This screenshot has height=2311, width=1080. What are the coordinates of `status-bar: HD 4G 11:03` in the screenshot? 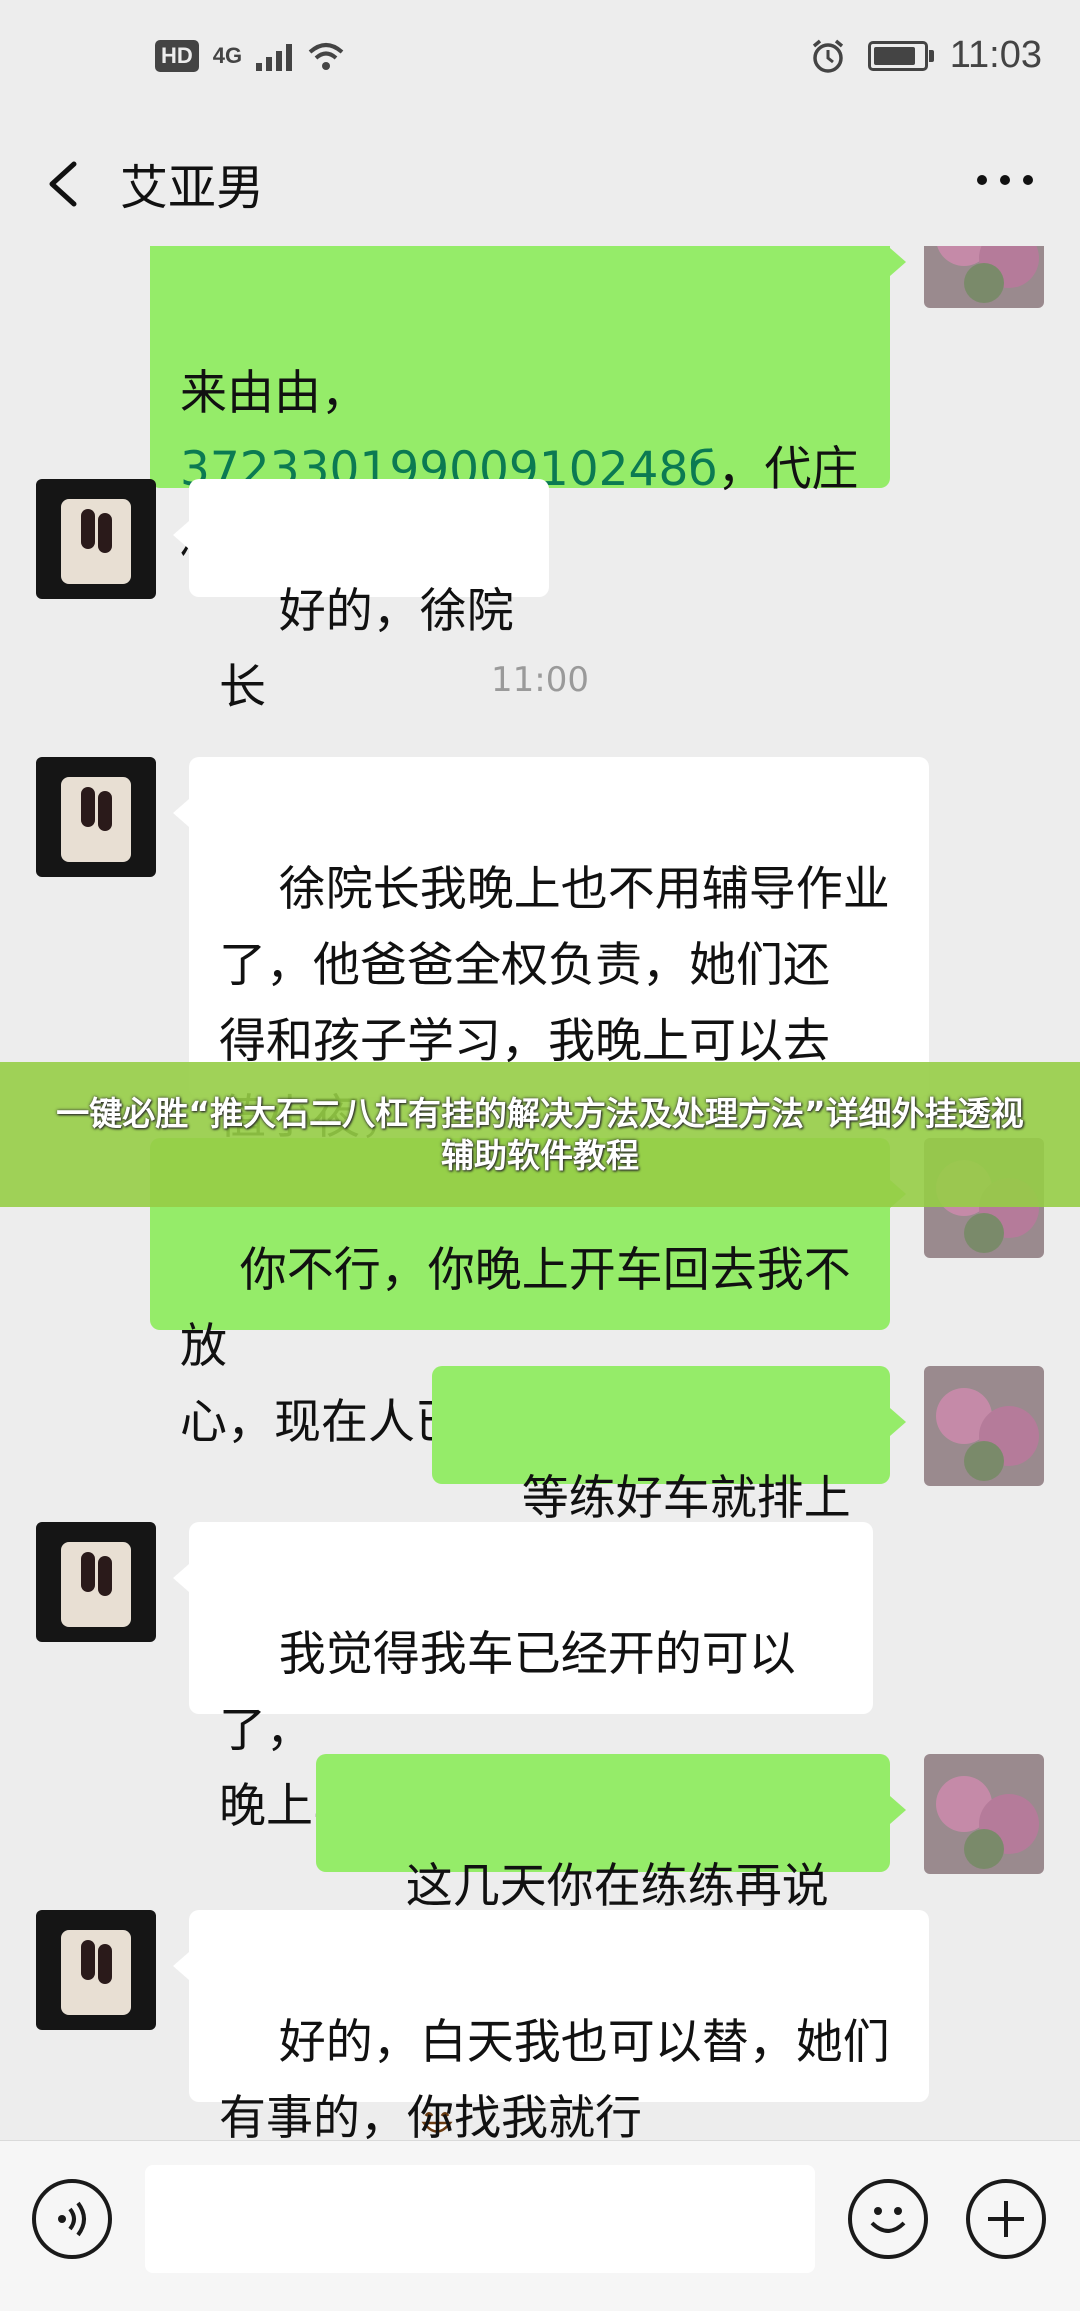 It's located at (540, 60).